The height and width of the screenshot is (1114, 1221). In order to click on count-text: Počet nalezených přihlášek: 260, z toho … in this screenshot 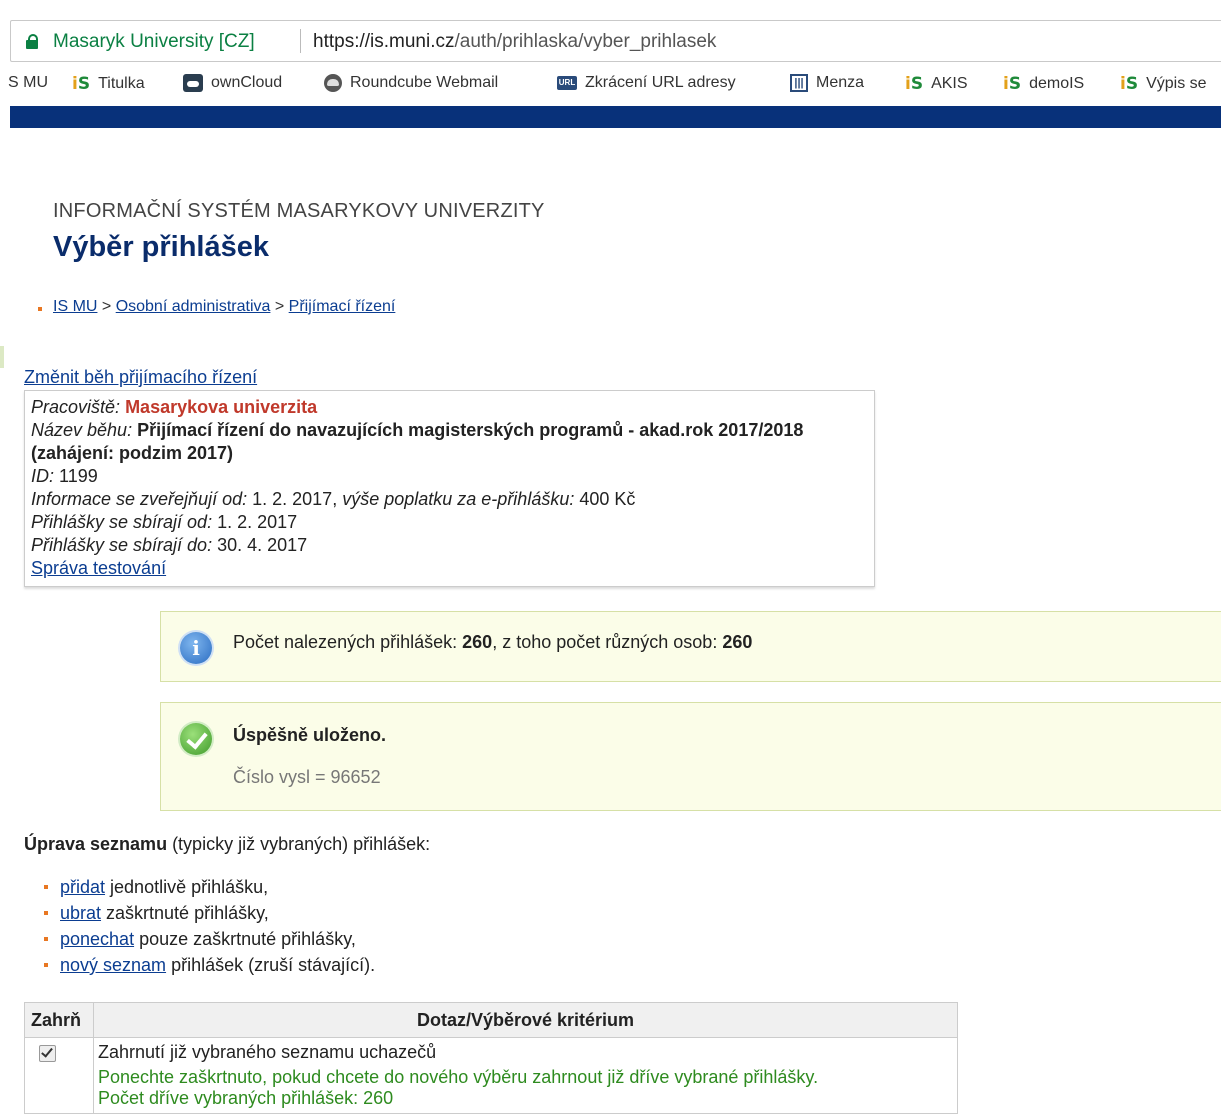, I will do `click(492, 642)`.